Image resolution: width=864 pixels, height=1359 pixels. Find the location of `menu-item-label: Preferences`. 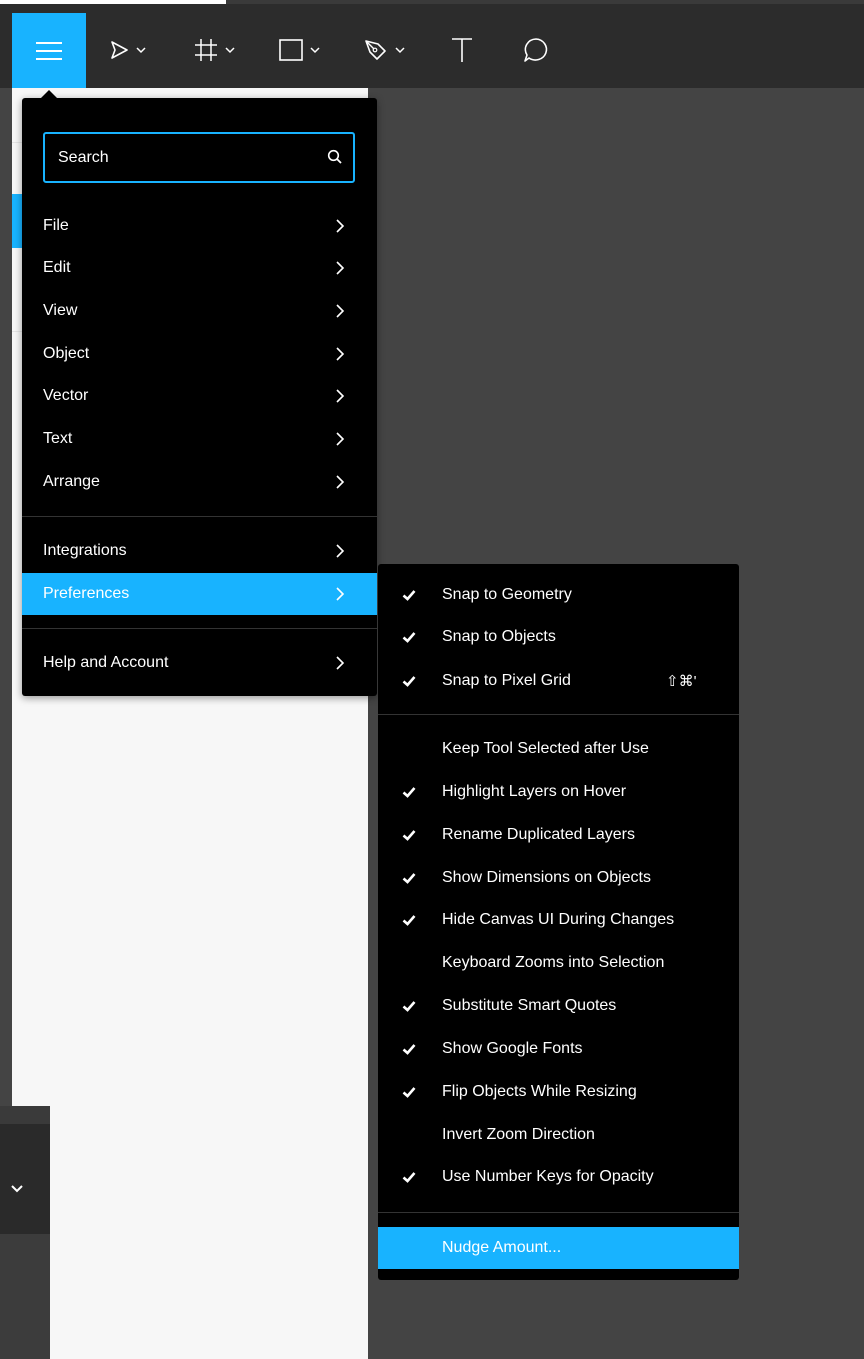

menu-item-label: Preferences is located at coordinates (86, 593).